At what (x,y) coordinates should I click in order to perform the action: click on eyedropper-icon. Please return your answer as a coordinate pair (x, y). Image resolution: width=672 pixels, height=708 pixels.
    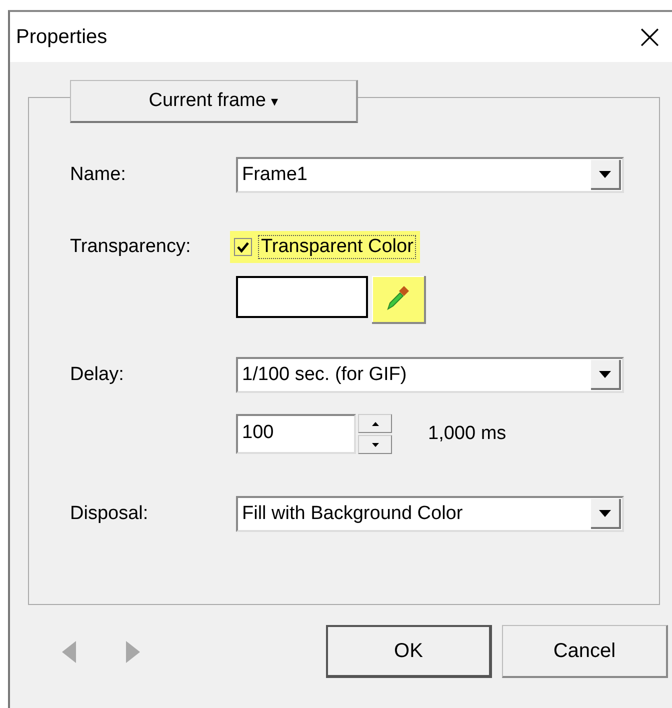
    Looking at the image, I should click on (397, 298).